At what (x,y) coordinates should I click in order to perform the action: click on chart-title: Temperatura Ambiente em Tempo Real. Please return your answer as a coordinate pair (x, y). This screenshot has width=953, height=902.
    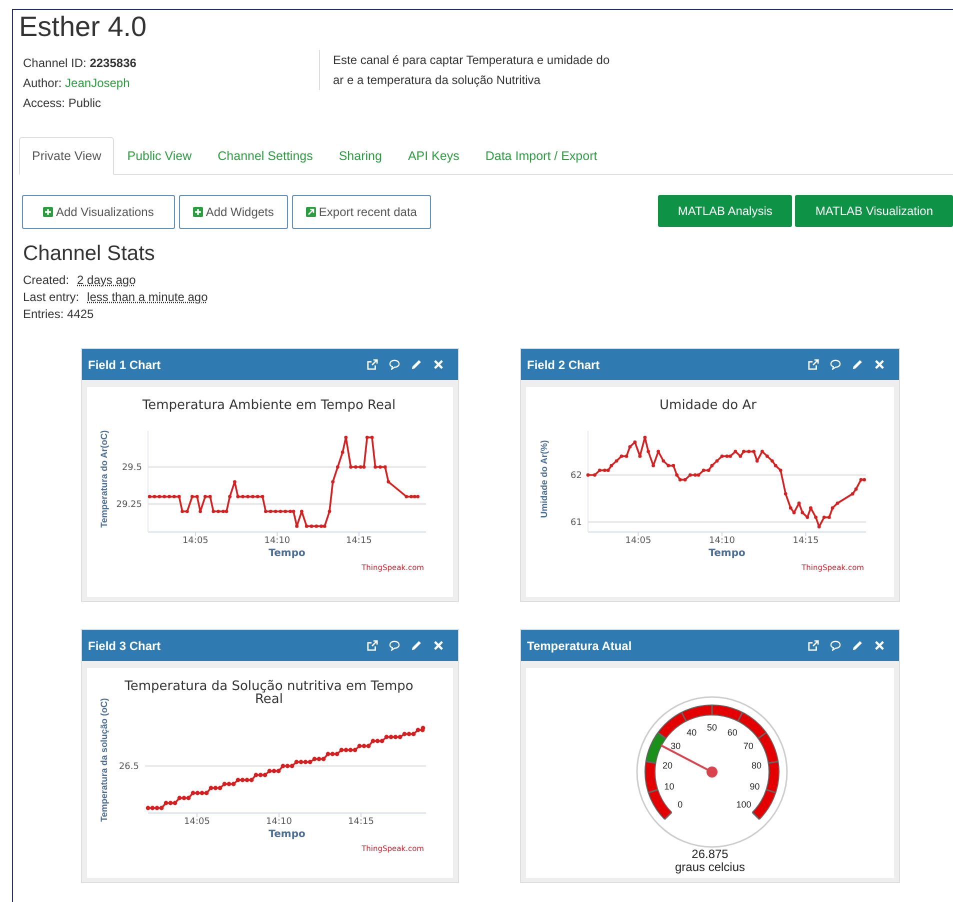
    Looking at the image, I should click on (269, 407).